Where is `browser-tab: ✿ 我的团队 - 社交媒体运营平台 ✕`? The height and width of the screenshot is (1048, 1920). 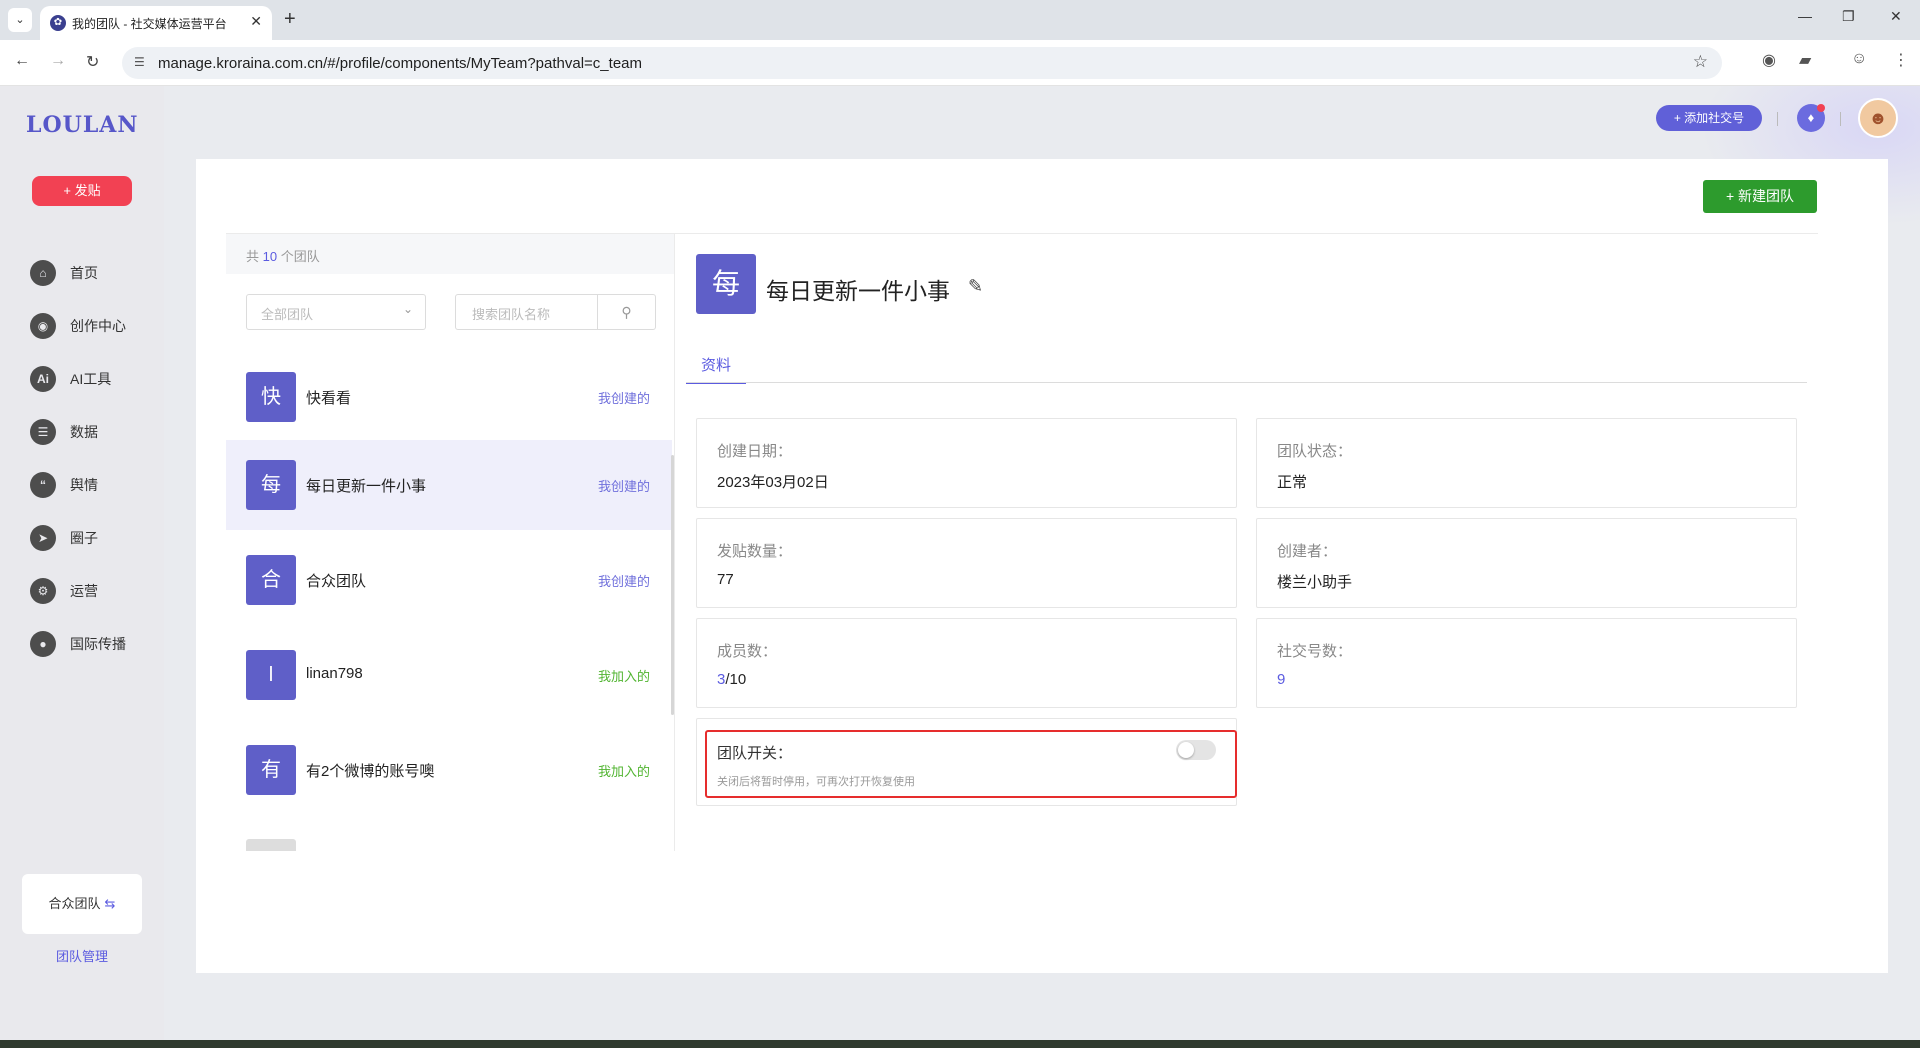
browser-tab: ✿ 我的团队 - 社交媒体运营平台 ✕ is located at coordinates (156, 23).